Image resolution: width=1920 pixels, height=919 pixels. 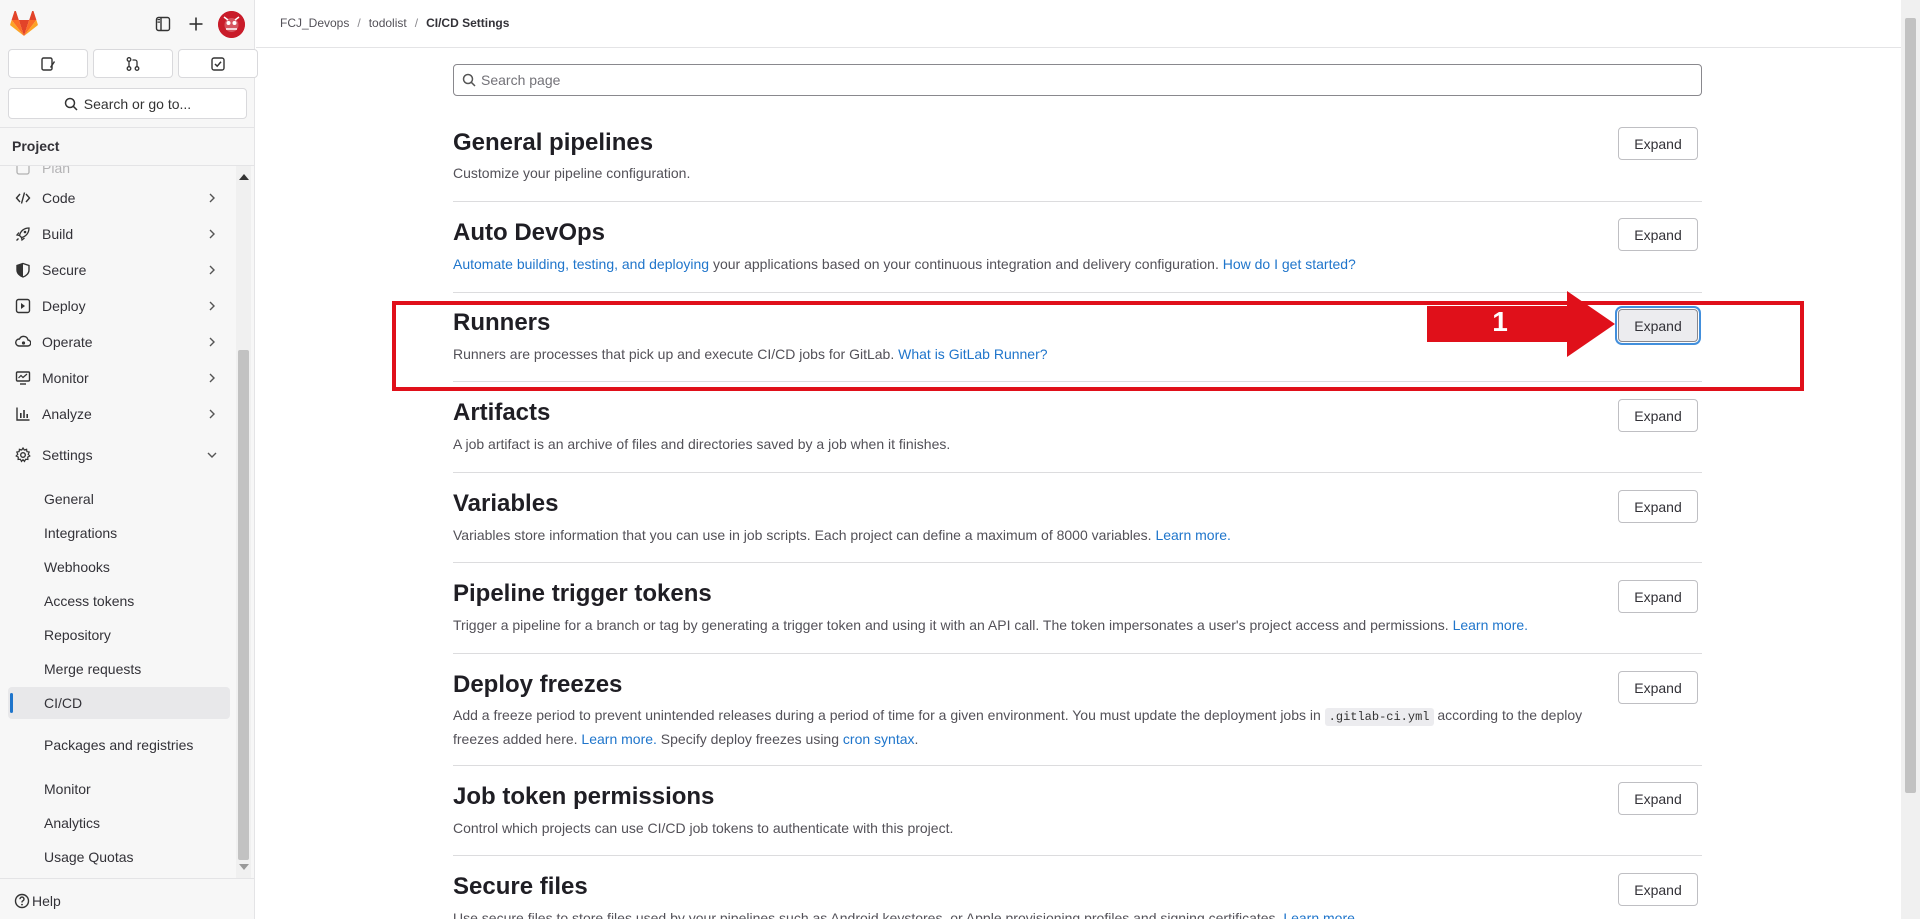 What do you see at coordinates (23, 171) in the screenshot?
I see `plan-icon` at bounding box center [23, 171].